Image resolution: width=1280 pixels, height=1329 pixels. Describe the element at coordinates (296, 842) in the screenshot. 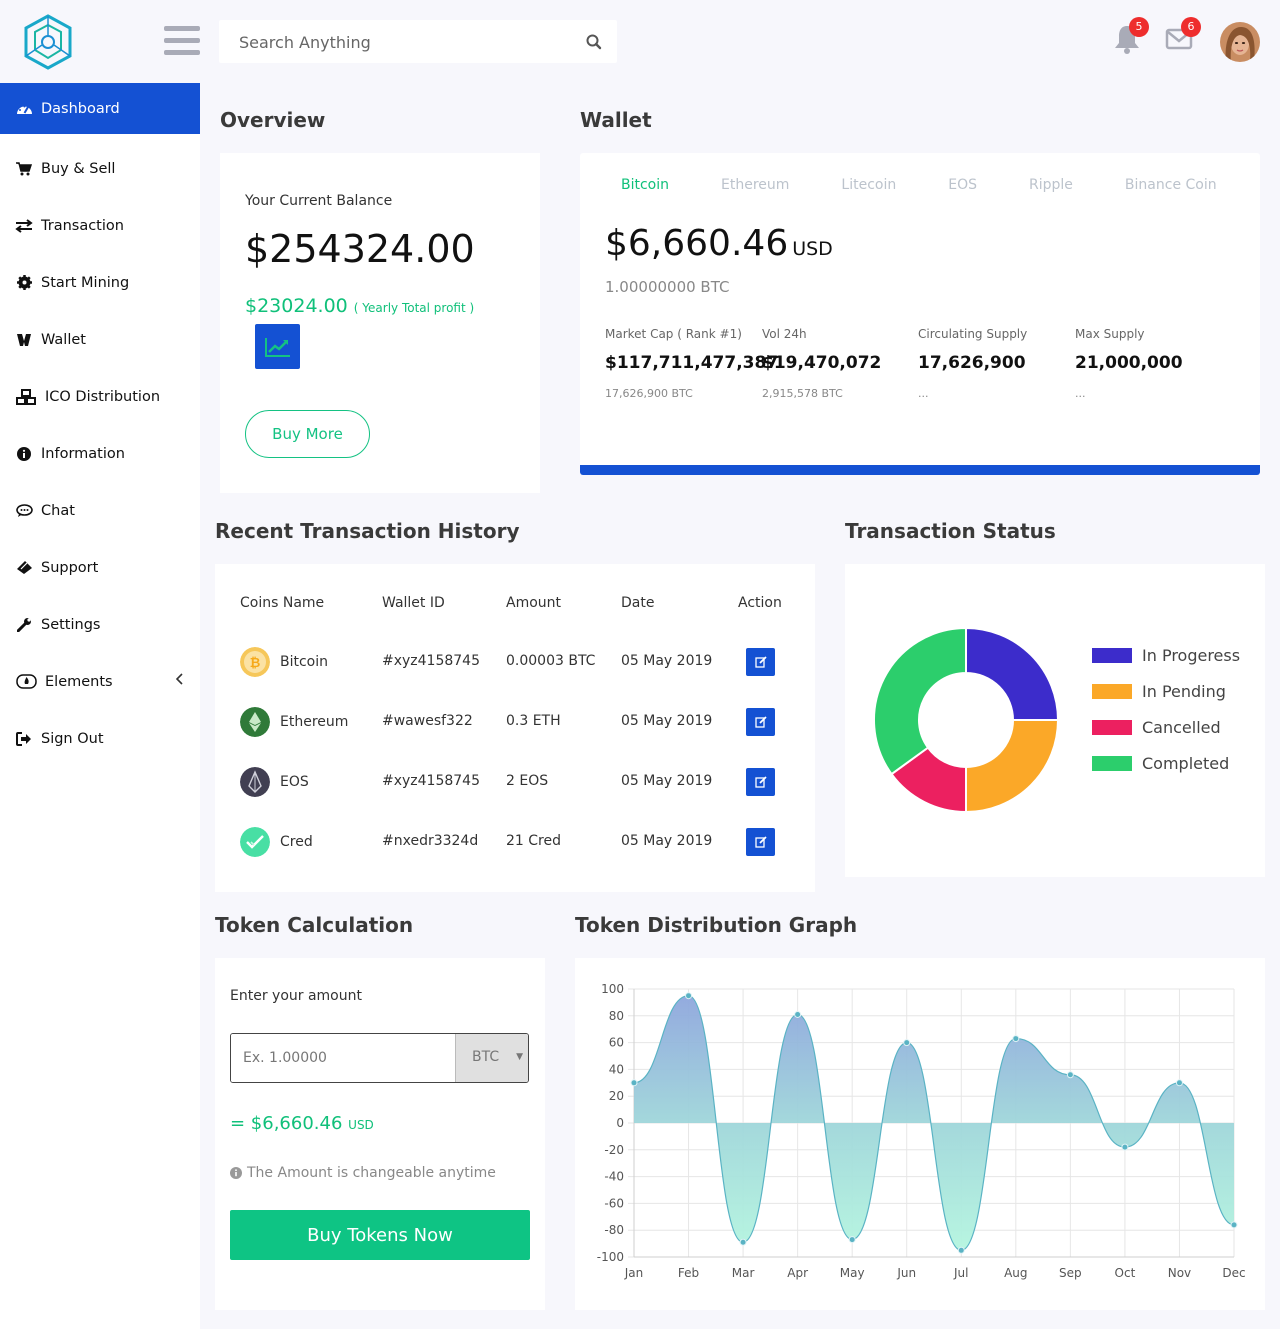

I see `coin-name: Cred` at that location.